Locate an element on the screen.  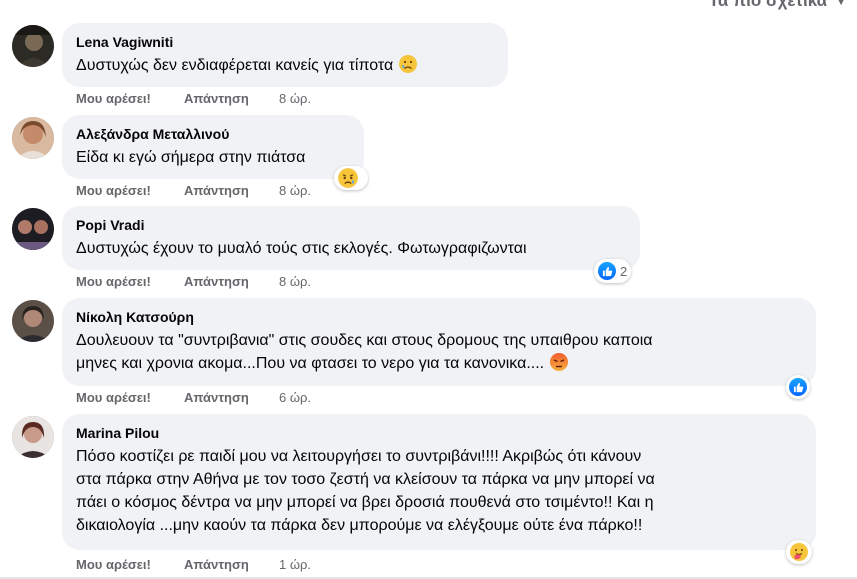
caret-down-icon: ▼ is located at coordinates (841, 4).